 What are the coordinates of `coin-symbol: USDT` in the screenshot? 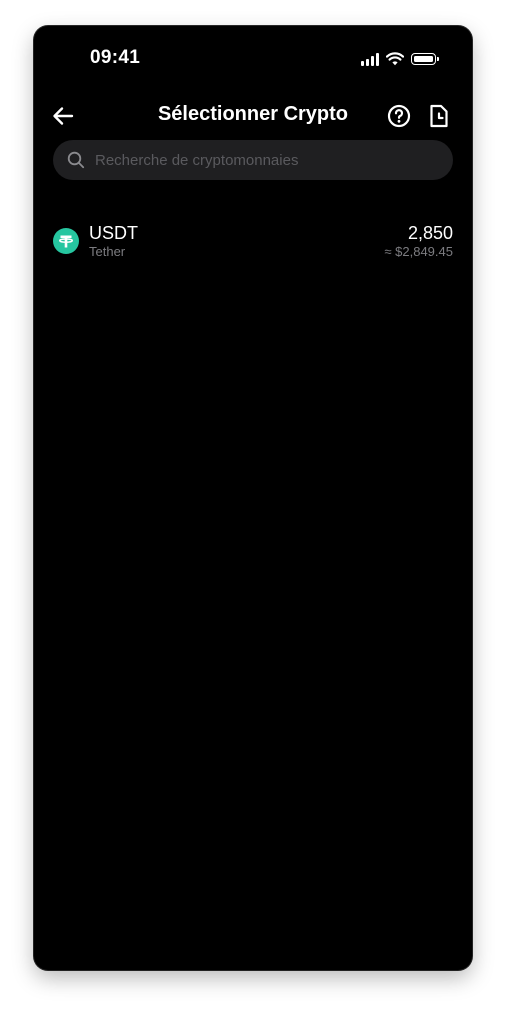 It's located at (113, 233).